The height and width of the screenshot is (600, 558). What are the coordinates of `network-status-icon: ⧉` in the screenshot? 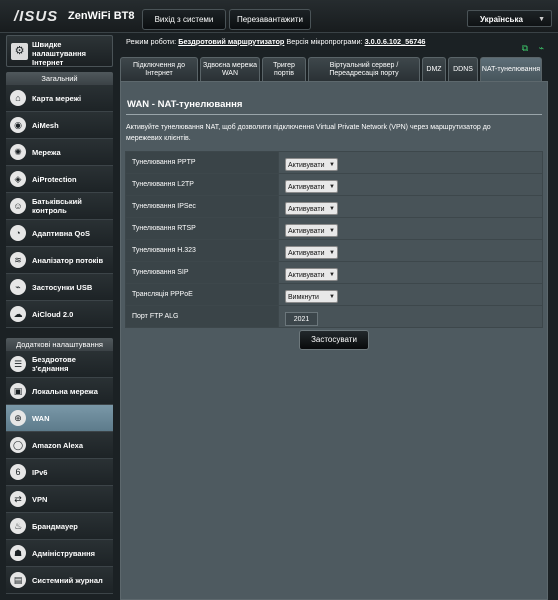 It's located at (525, 48).